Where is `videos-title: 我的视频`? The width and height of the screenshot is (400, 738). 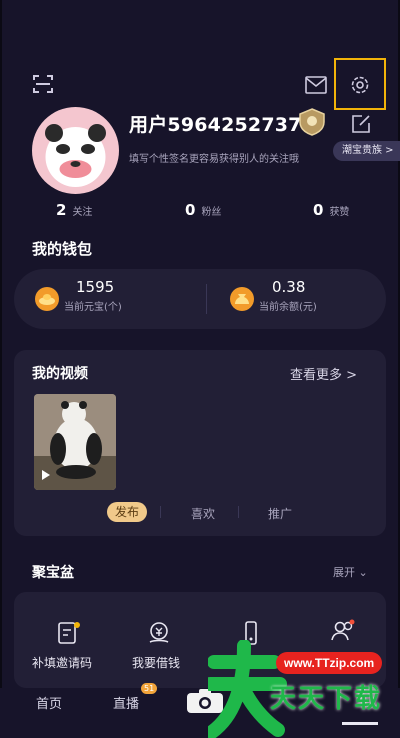
videos-title: 我的视频 is located at coordinates (60, 374).